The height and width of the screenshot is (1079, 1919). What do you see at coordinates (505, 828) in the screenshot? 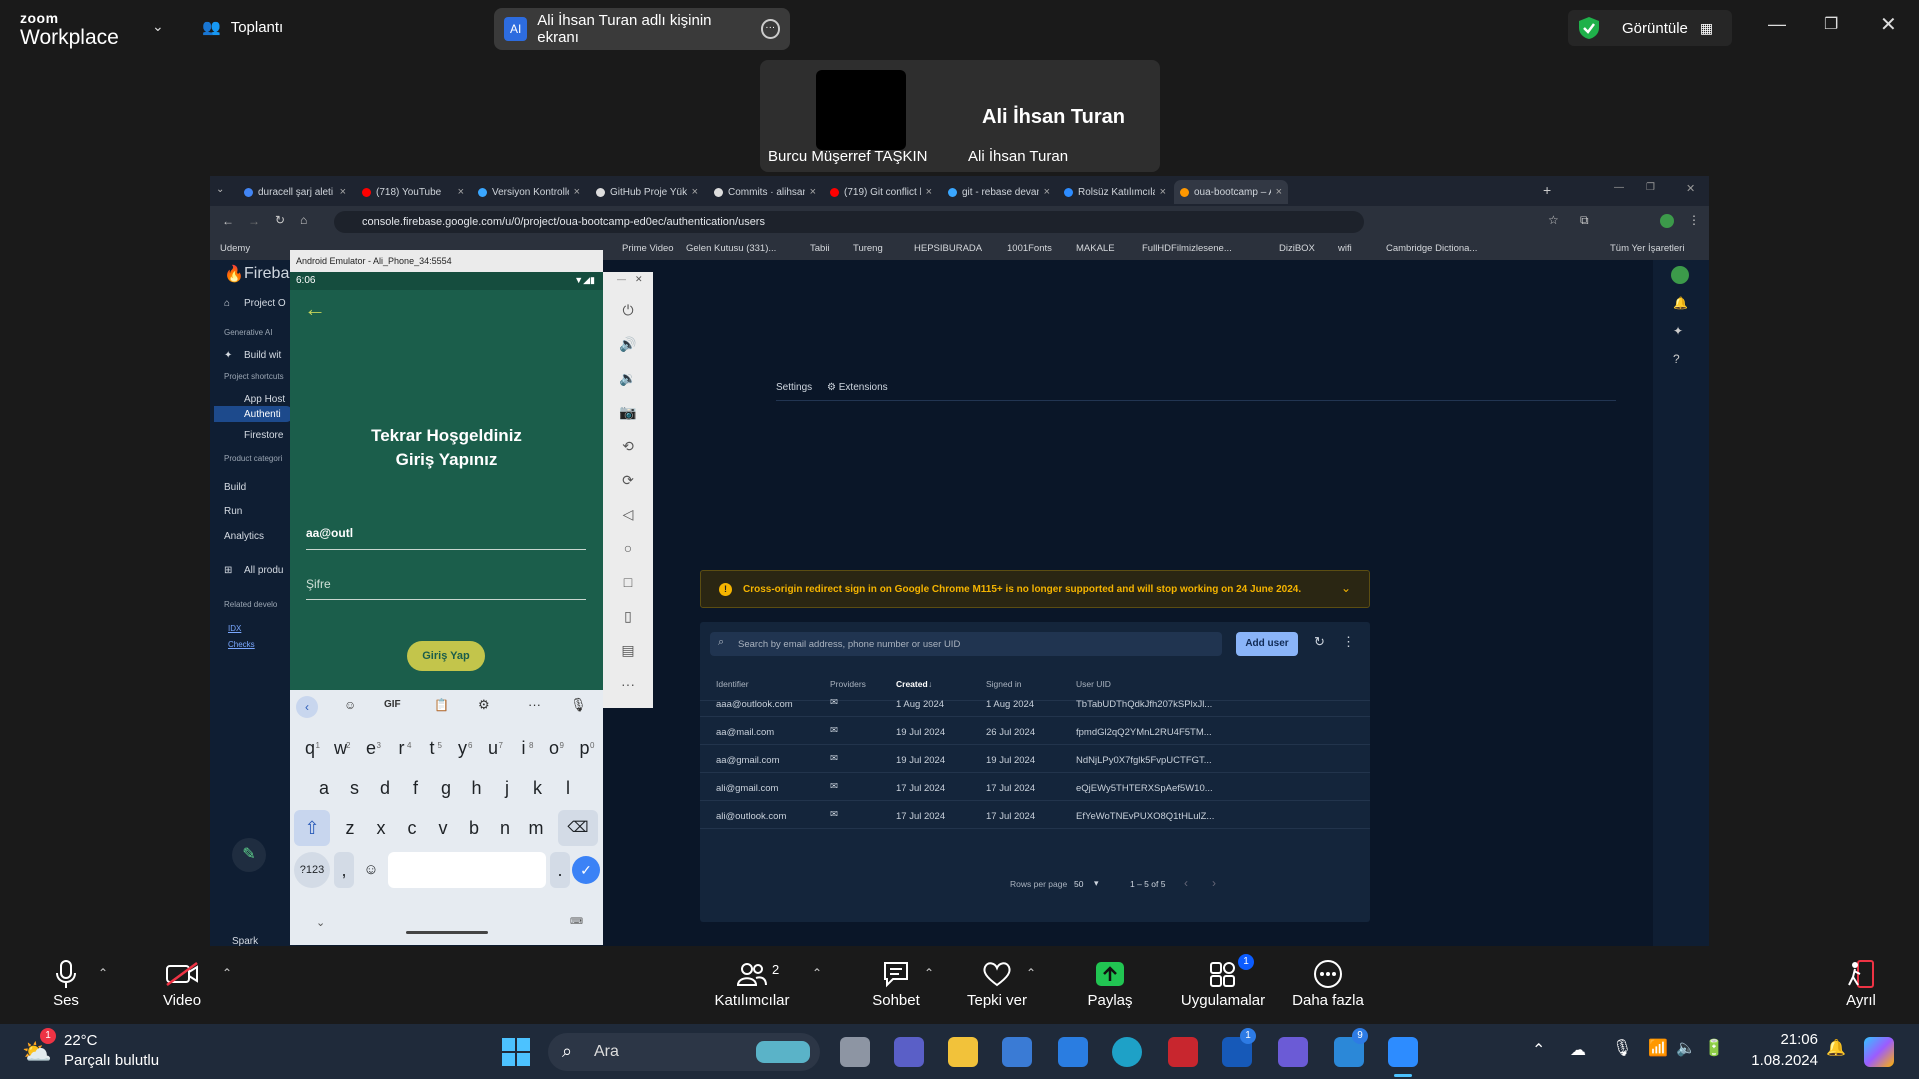
I see `key-n: n` at bounding box center [505, 828].